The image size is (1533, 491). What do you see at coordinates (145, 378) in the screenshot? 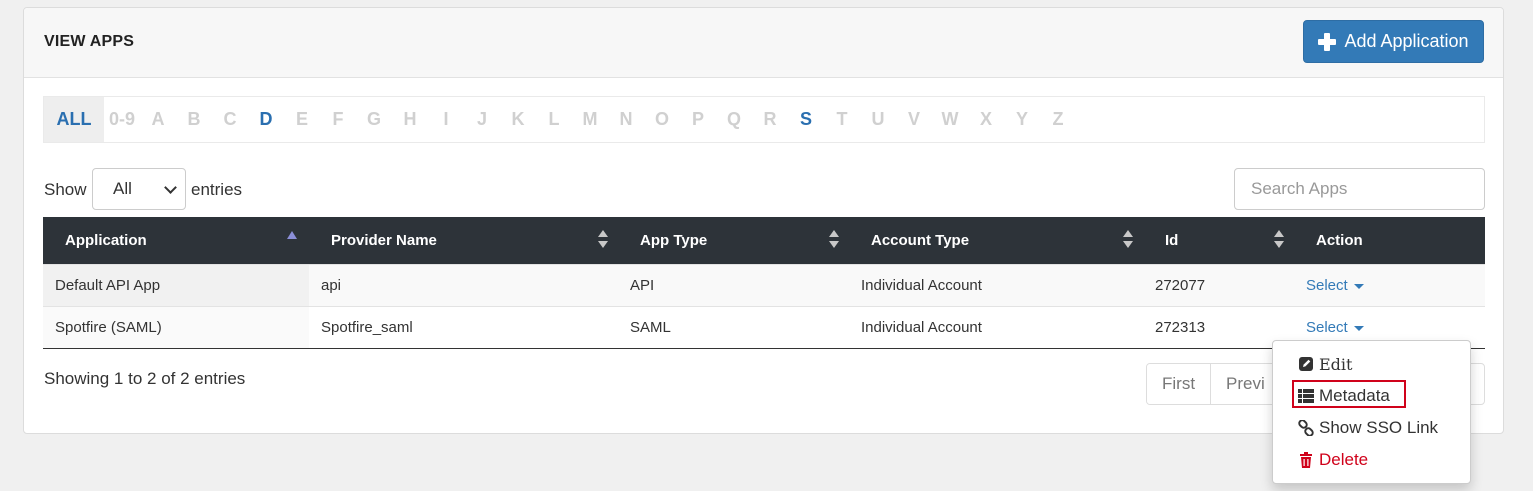
I see `table-info: Showing 1 to 2 of 2 entries` at bounding box center [145, 378].